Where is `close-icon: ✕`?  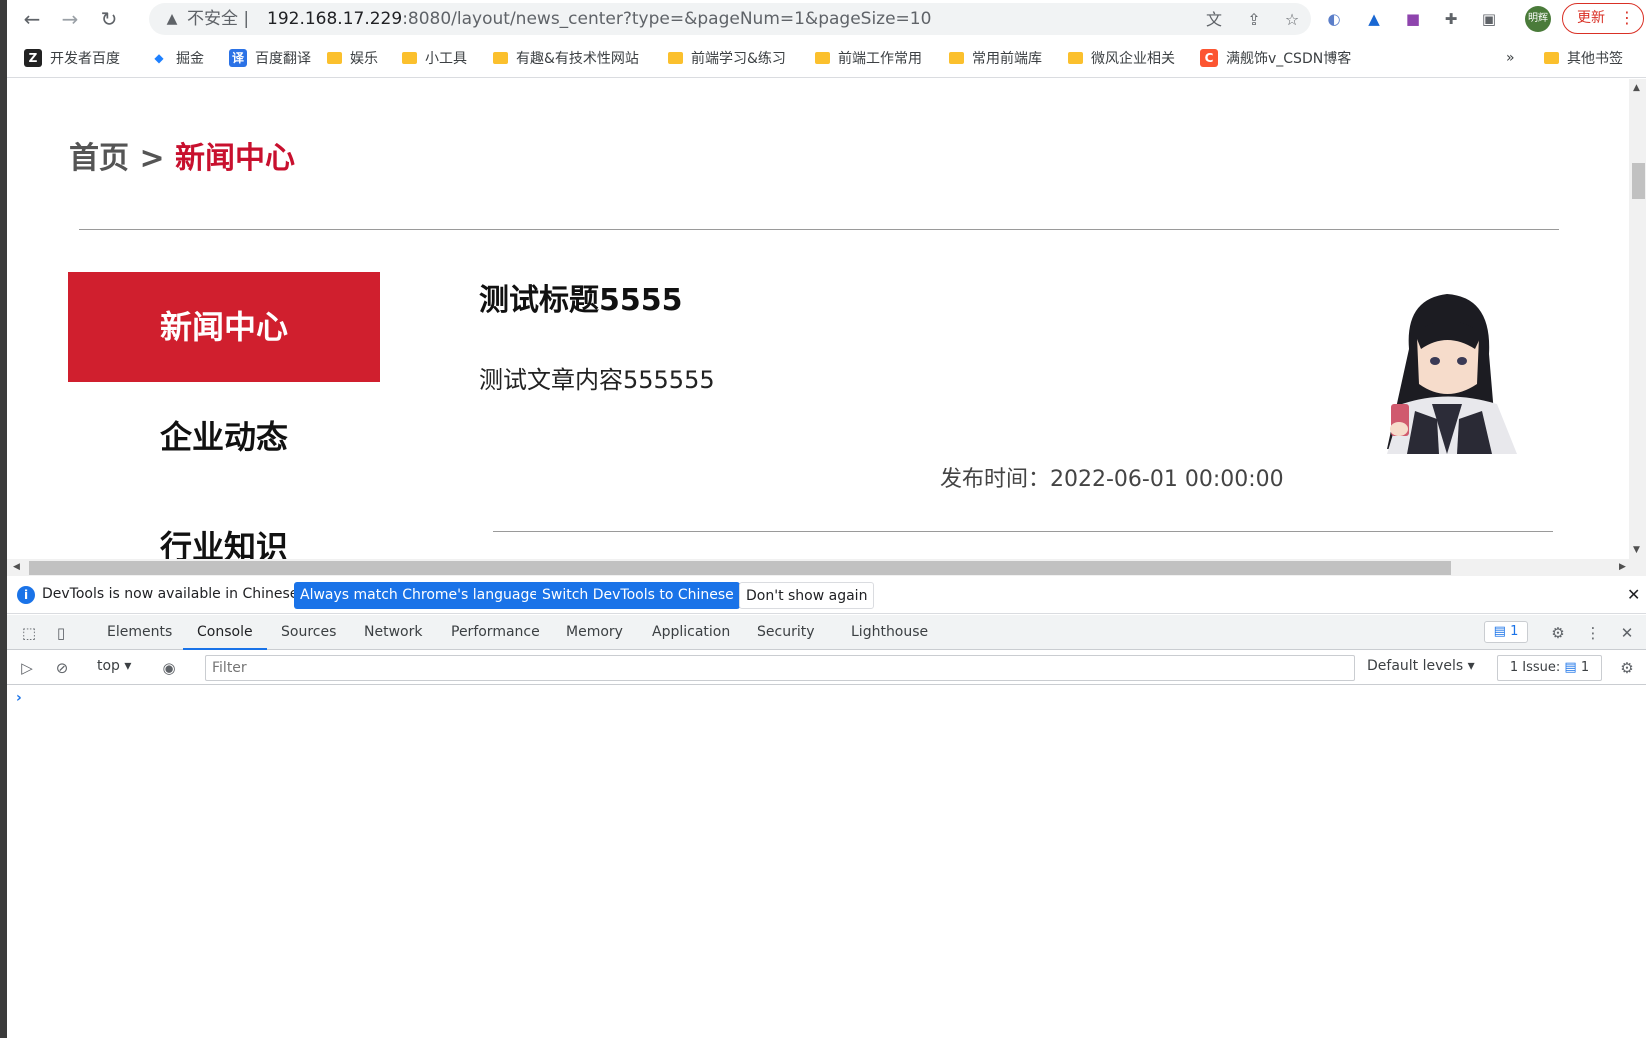
close-icon: ✕ is located at coordinates (1633, 594).